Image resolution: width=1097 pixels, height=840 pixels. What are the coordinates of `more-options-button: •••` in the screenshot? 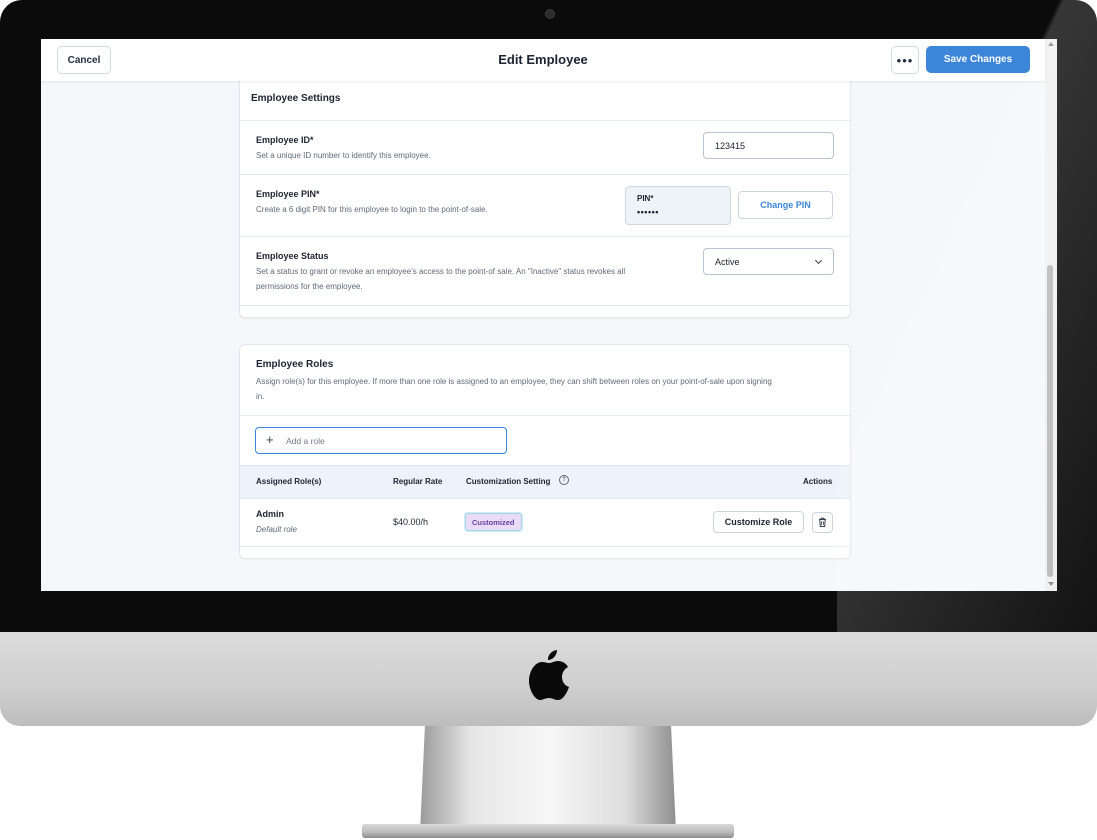 It's located at (905, 60).